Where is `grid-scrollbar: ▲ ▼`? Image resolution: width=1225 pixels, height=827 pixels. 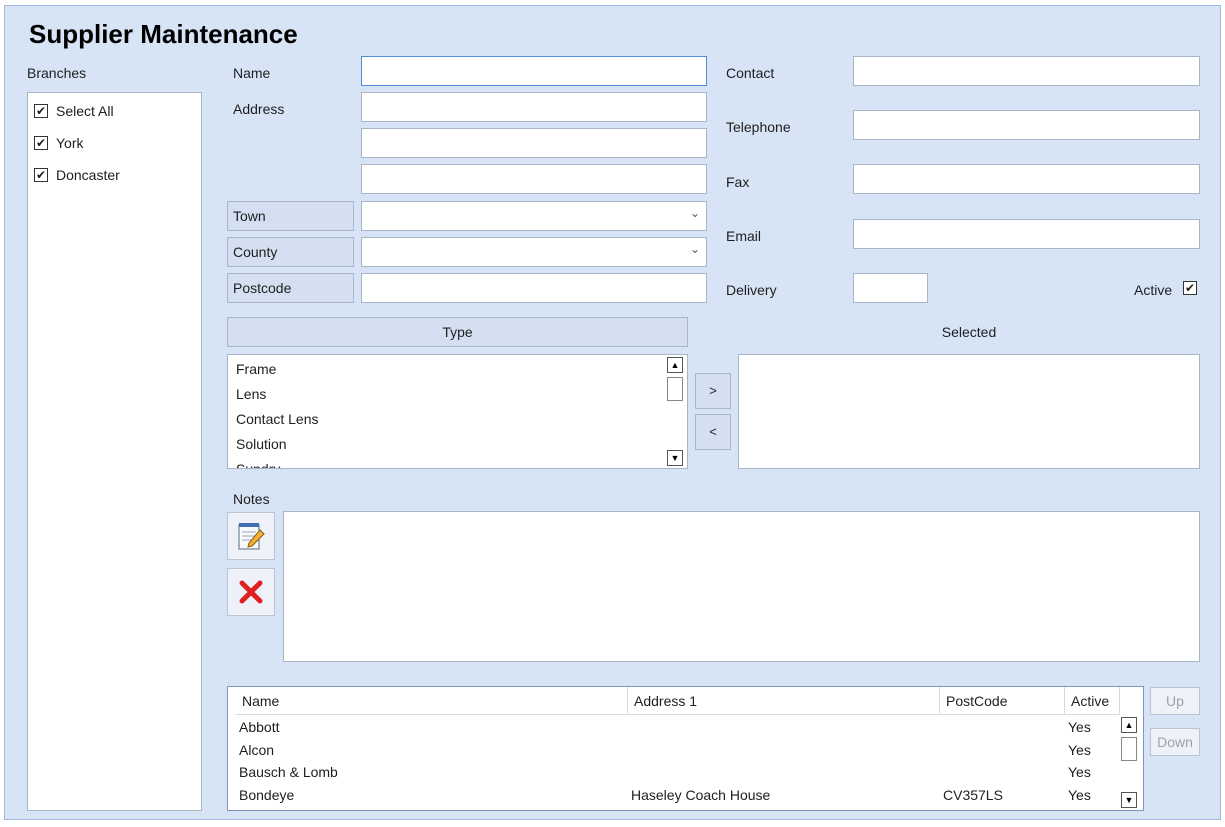
grid-scrollbar: ▲ ▼ is located at coordinates (1130, 762).